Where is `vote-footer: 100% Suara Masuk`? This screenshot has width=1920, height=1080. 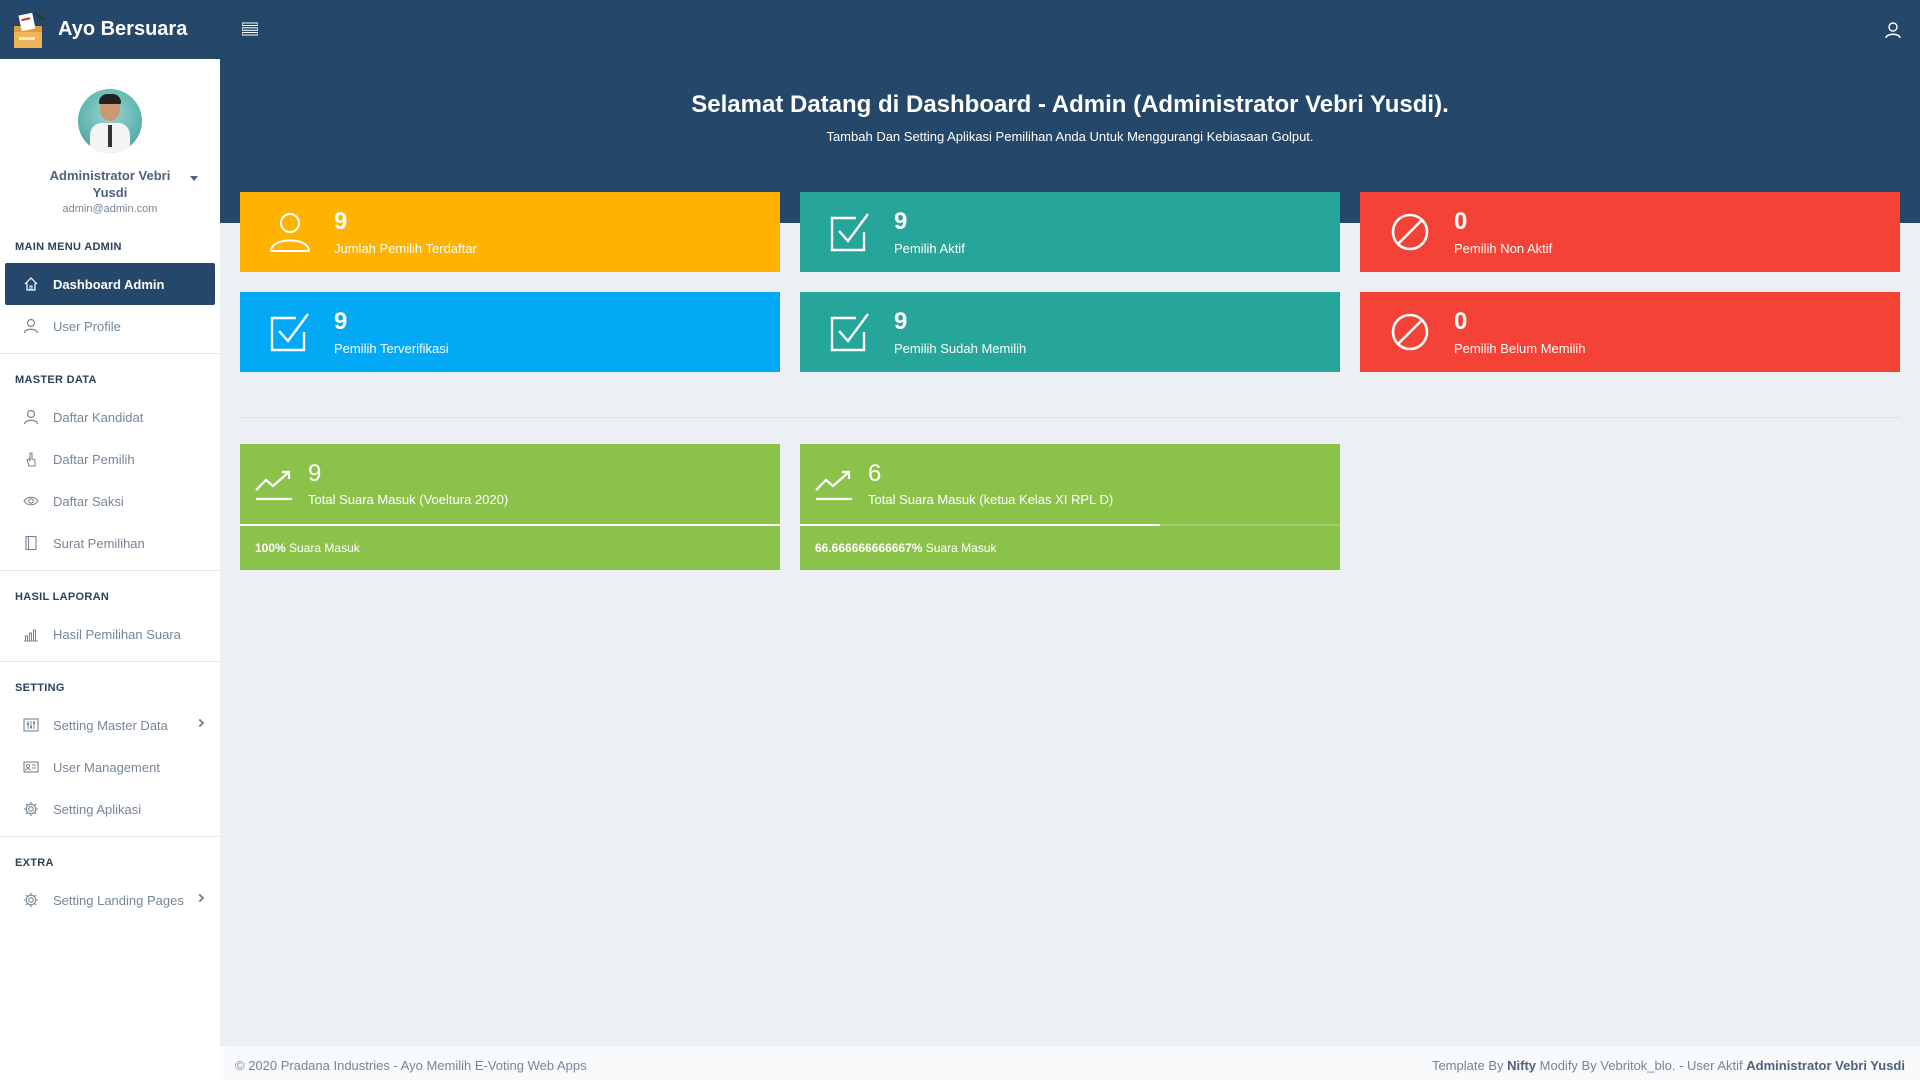 vote-footer: 100% Suara Masuk is located at coordinates (307, 548).